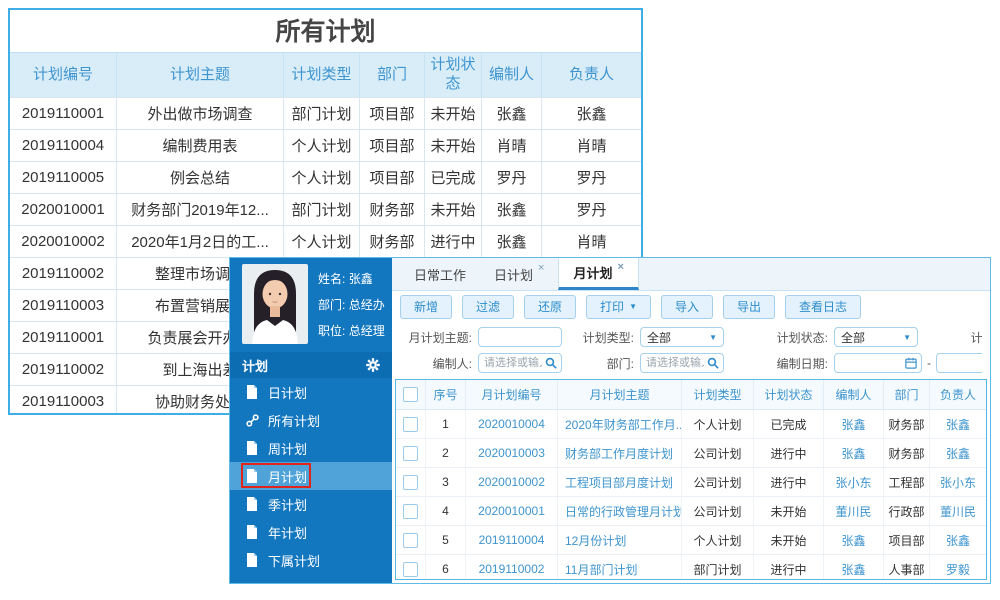 The width and height of the screenshot is (1000, 600). I want to click on sidebar-section-label: 计划, so click(255, 366).